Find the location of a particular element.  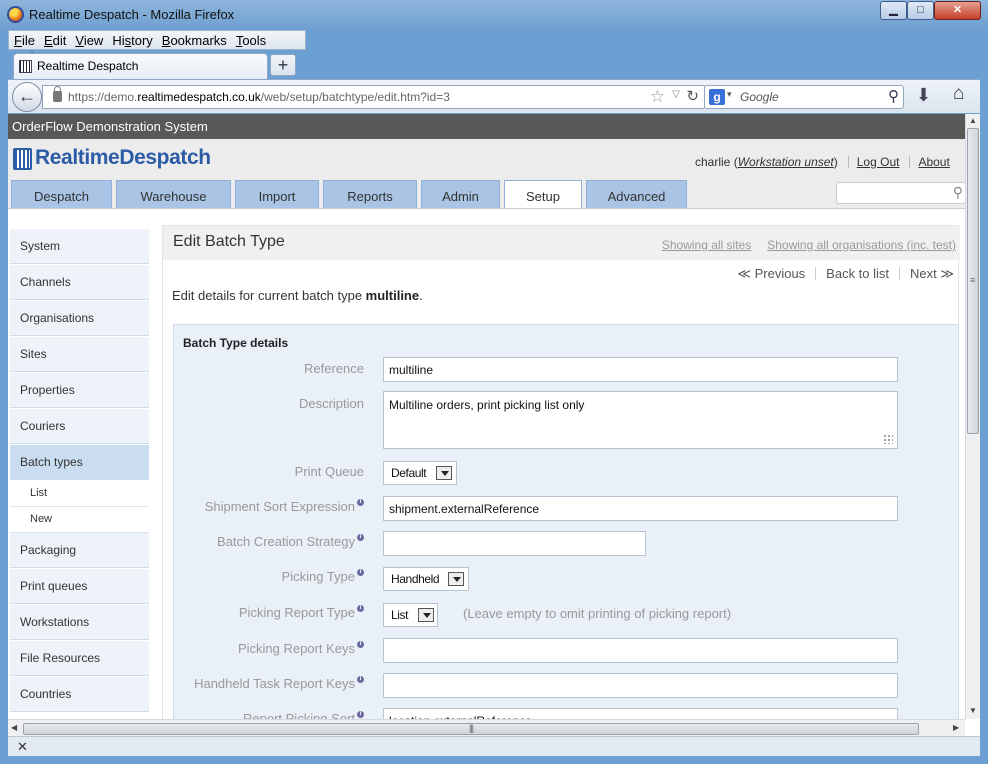

picking-type-select: Handheld is located at coordinates (426, 579).